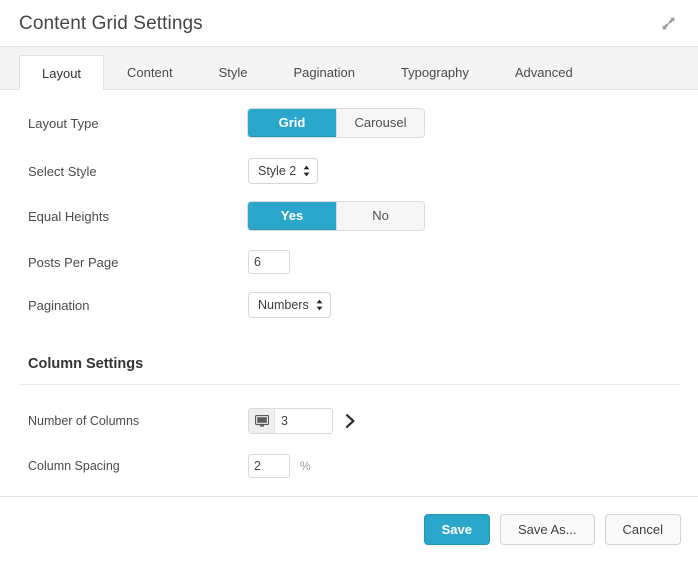 The width and height of the screenshot is (698, 561). I want to click on equal-heights-toggle: Yes No, so click(336, 216).